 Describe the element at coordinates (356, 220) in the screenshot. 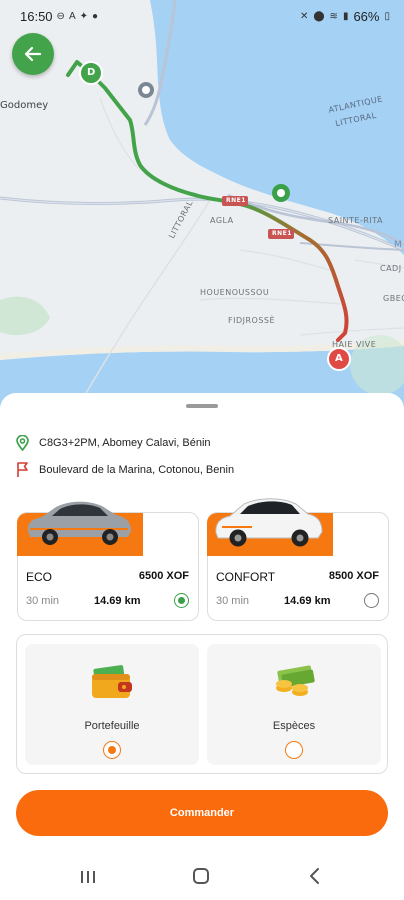

I see `map-label-sainte-rita: SAINTE-RITA` at that location.